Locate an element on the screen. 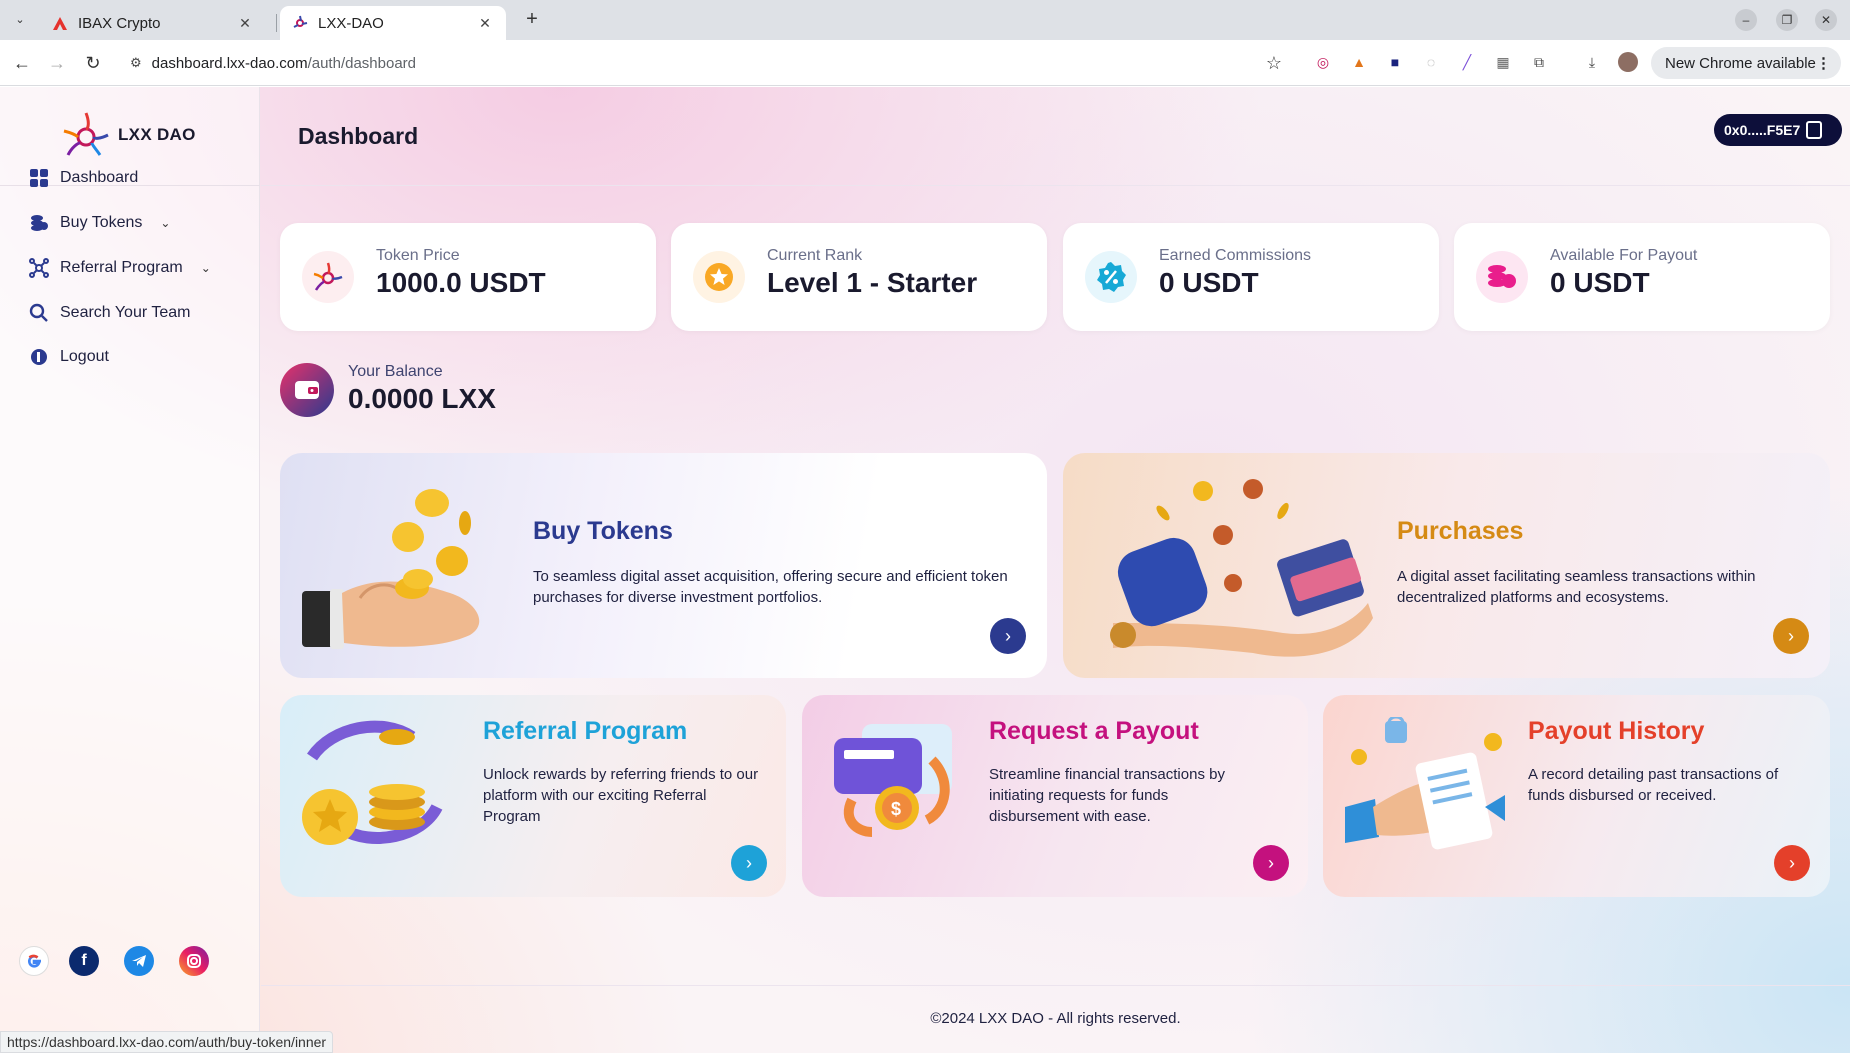 This screenshot has height=1053, width=1850. facebook-icon: f is located at coordinates (84, 961).